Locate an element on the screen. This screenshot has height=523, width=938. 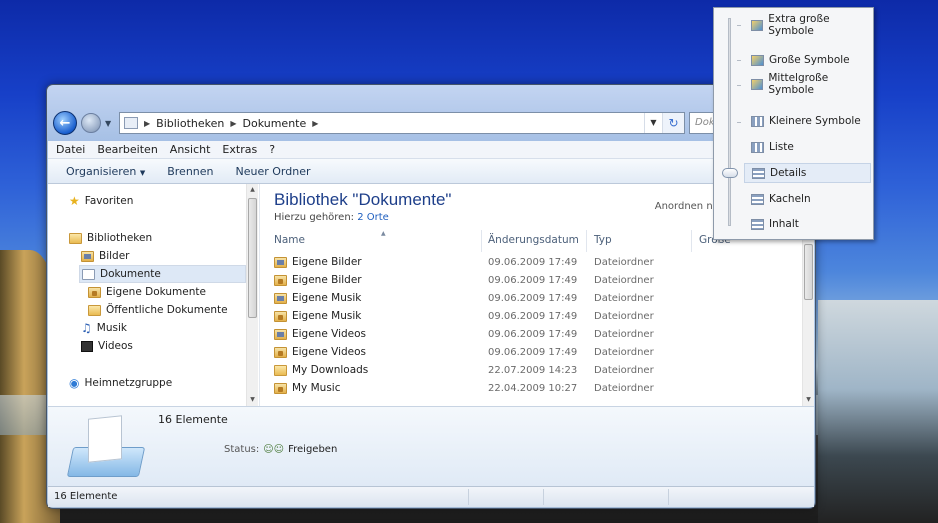
scroll-up-icon: ▲ is located at coordinates (252, 190).